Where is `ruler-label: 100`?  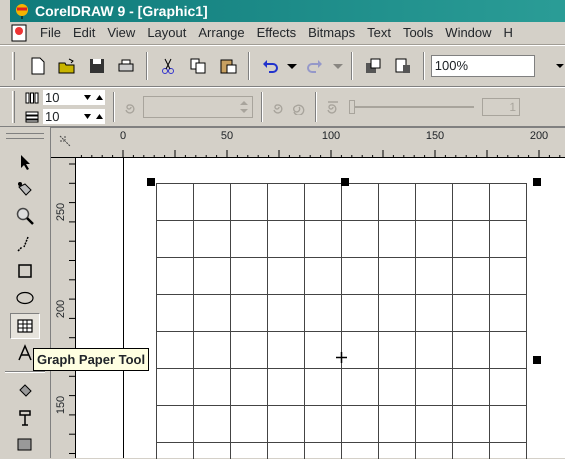
ruler-label: 100 is located at coordinates (331, 136).